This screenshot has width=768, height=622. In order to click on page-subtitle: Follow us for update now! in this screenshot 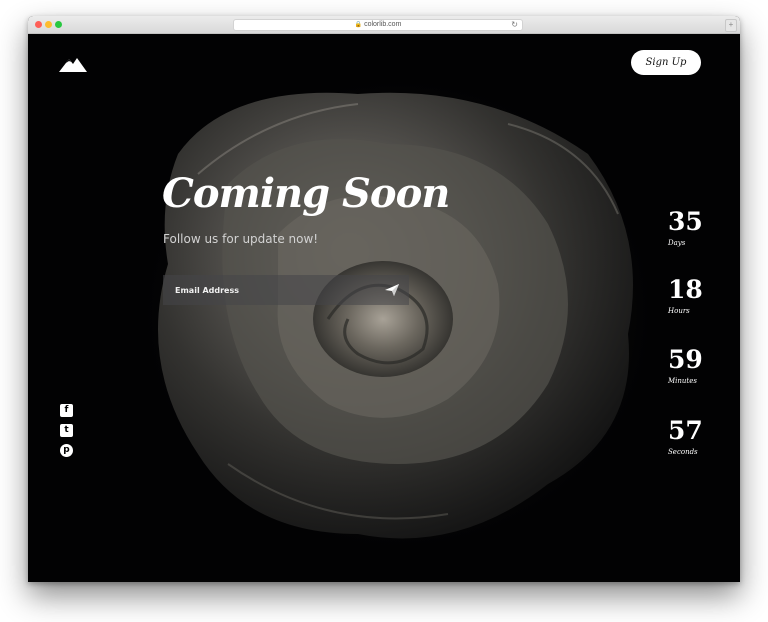, I will do `click(241, 239)`.